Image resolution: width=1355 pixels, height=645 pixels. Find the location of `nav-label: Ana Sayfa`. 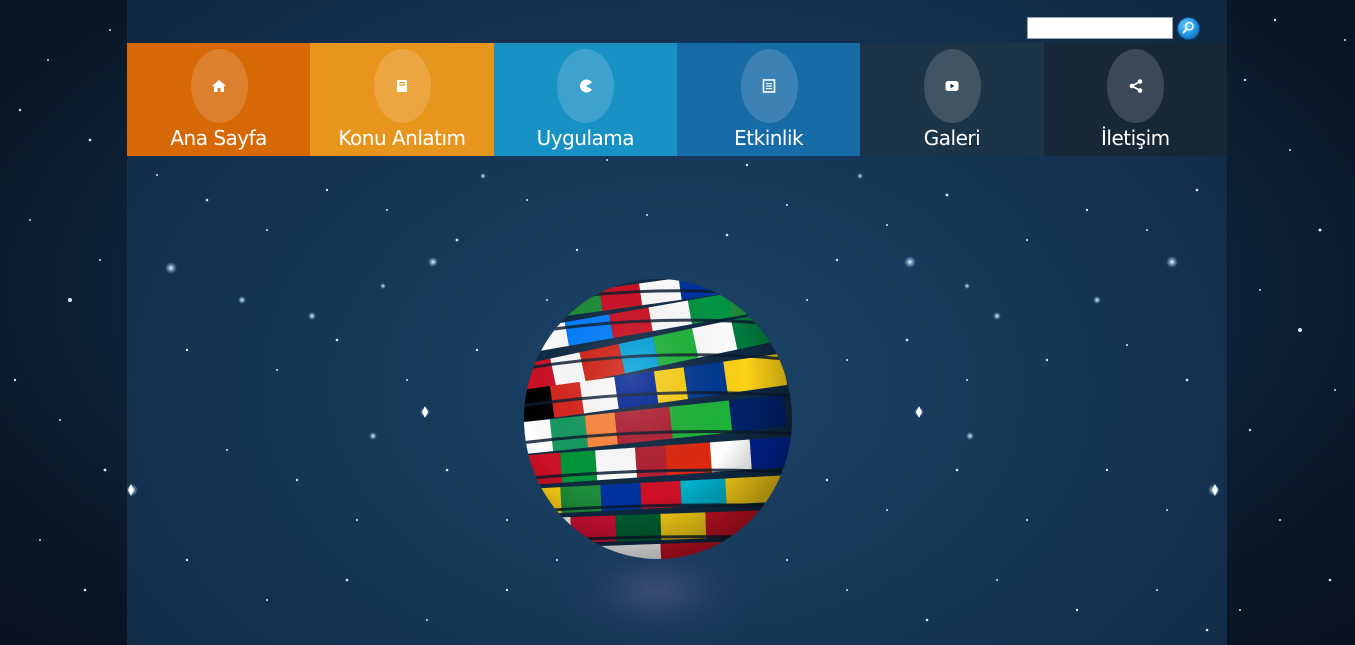

nav-label: Ana Sayfa is located at coordinates (218, 138).